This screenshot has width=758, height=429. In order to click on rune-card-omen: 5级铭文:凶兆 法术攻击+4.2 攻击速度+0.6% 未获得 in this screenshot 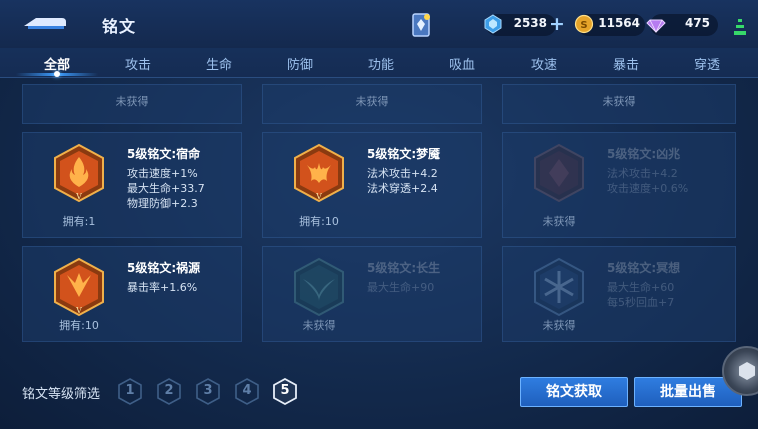, I will do `click(619, 185)`.